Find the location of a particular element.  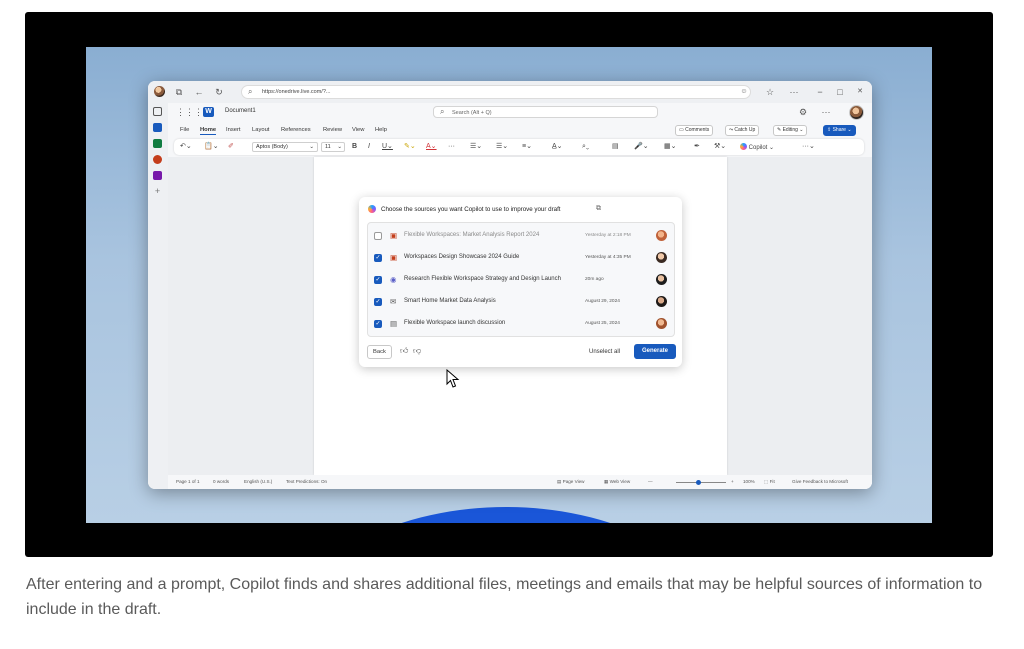

more-font-icon: ··· is located at coordinates (451, 147).